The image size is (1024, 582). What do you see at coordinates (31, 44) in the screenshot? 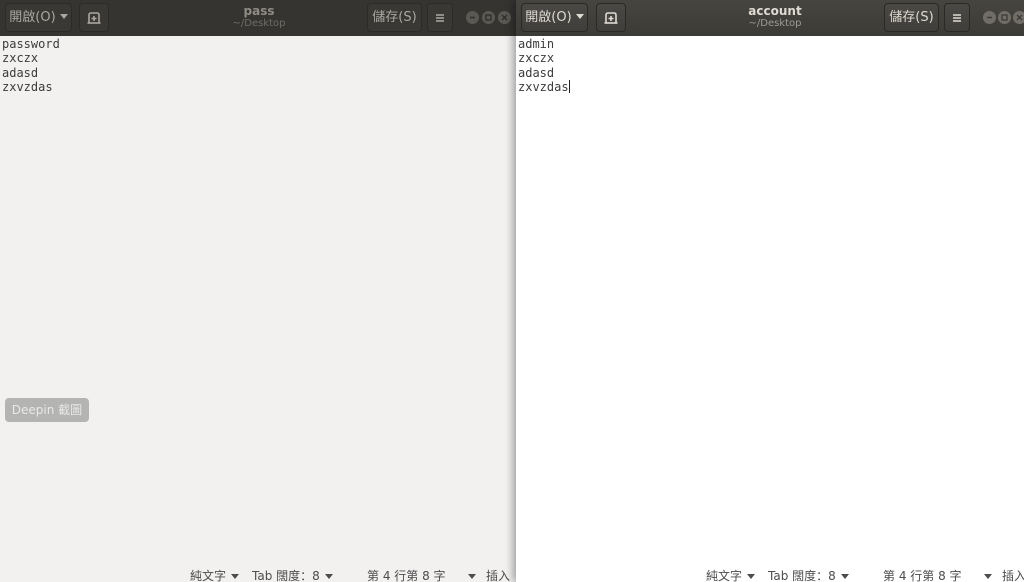
I see `text-line: password` at bounding box center [31, 44].